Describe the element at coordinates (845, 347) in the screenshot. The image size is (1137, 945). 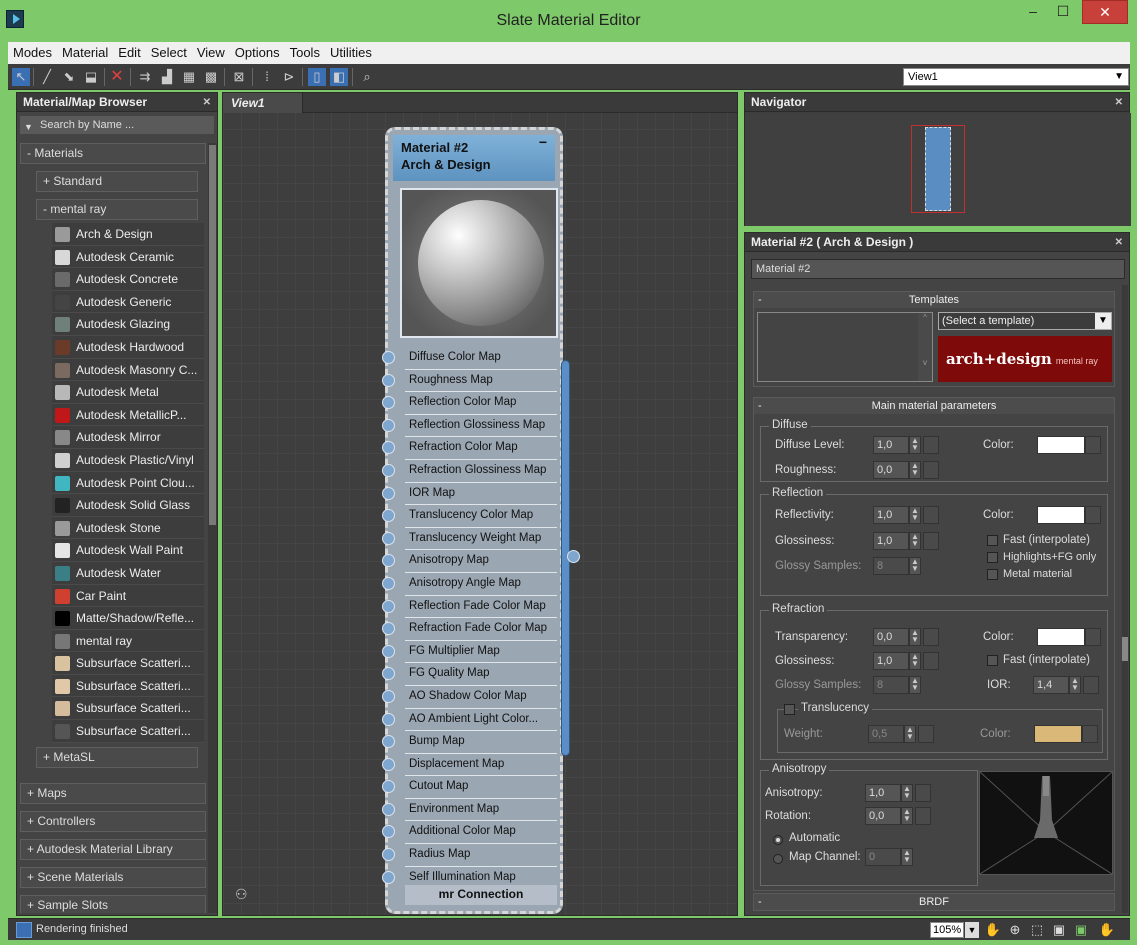
I see `template-list: ^ v` at that location.